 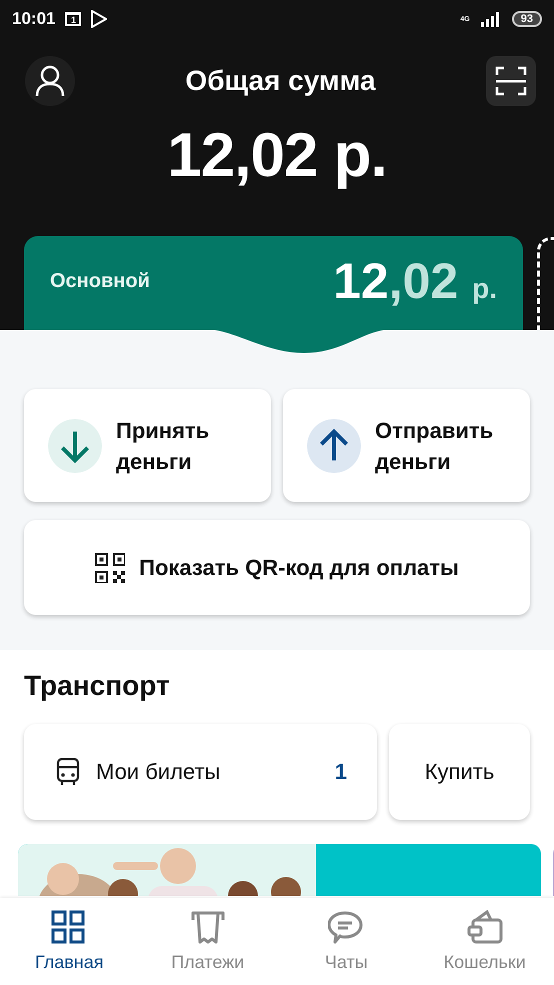 What do you see at coordinates (280, 81) in the screenshot?
I see `screen-title: Общая сумма` at bounding box center [280, 81].